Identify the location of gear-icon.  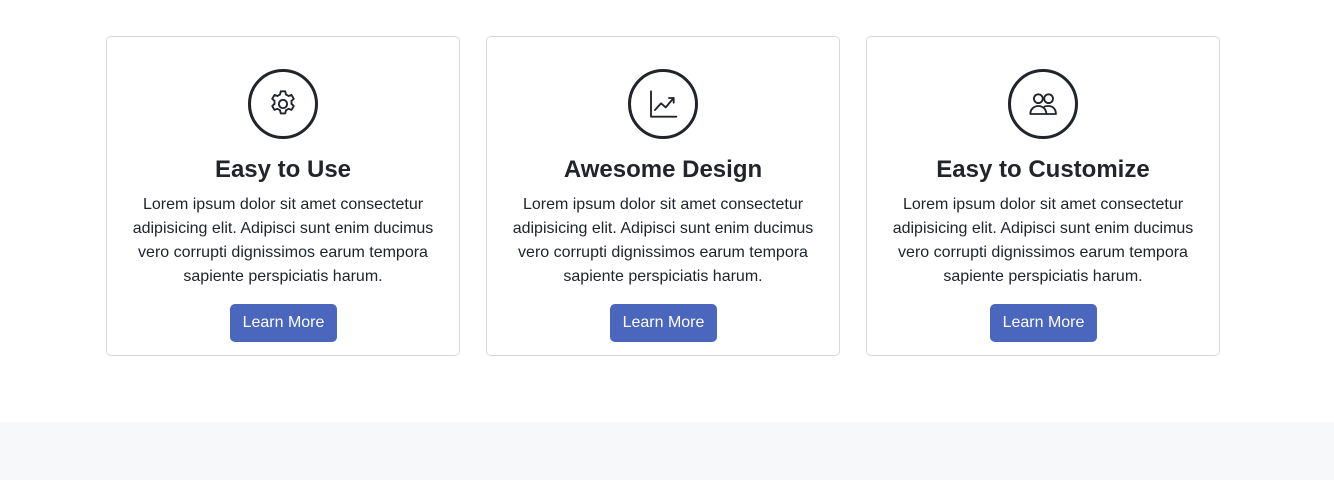
(283, 104).